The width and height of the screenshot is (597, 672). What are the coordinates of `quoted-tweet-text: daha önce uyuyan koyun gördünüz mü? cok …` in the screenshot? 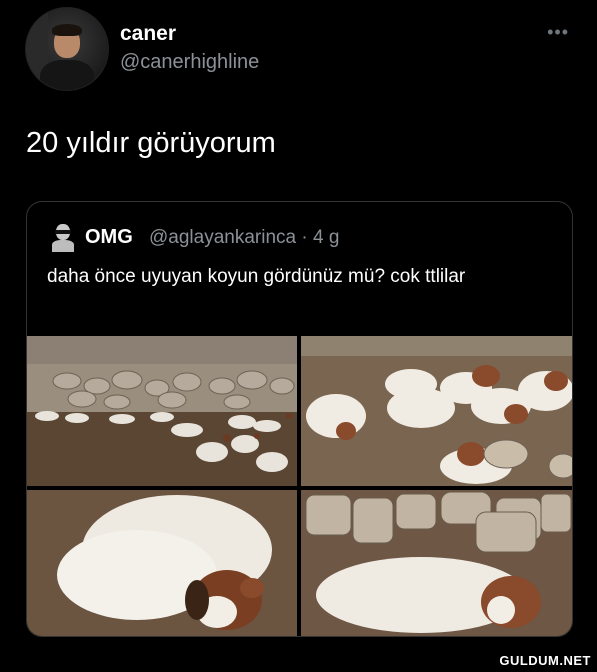 It's located at (256, 276).